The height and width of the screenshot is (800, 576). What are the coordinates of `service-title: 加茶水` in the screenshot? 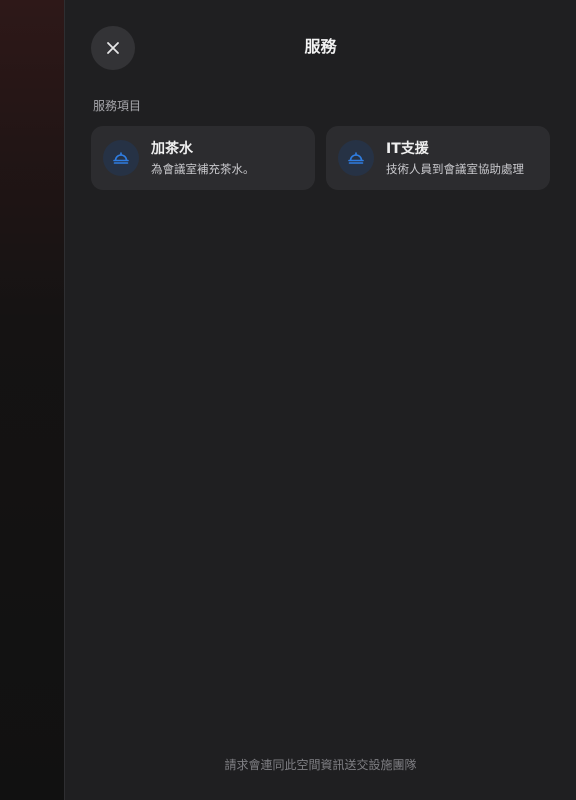 It's located at (172, 148).